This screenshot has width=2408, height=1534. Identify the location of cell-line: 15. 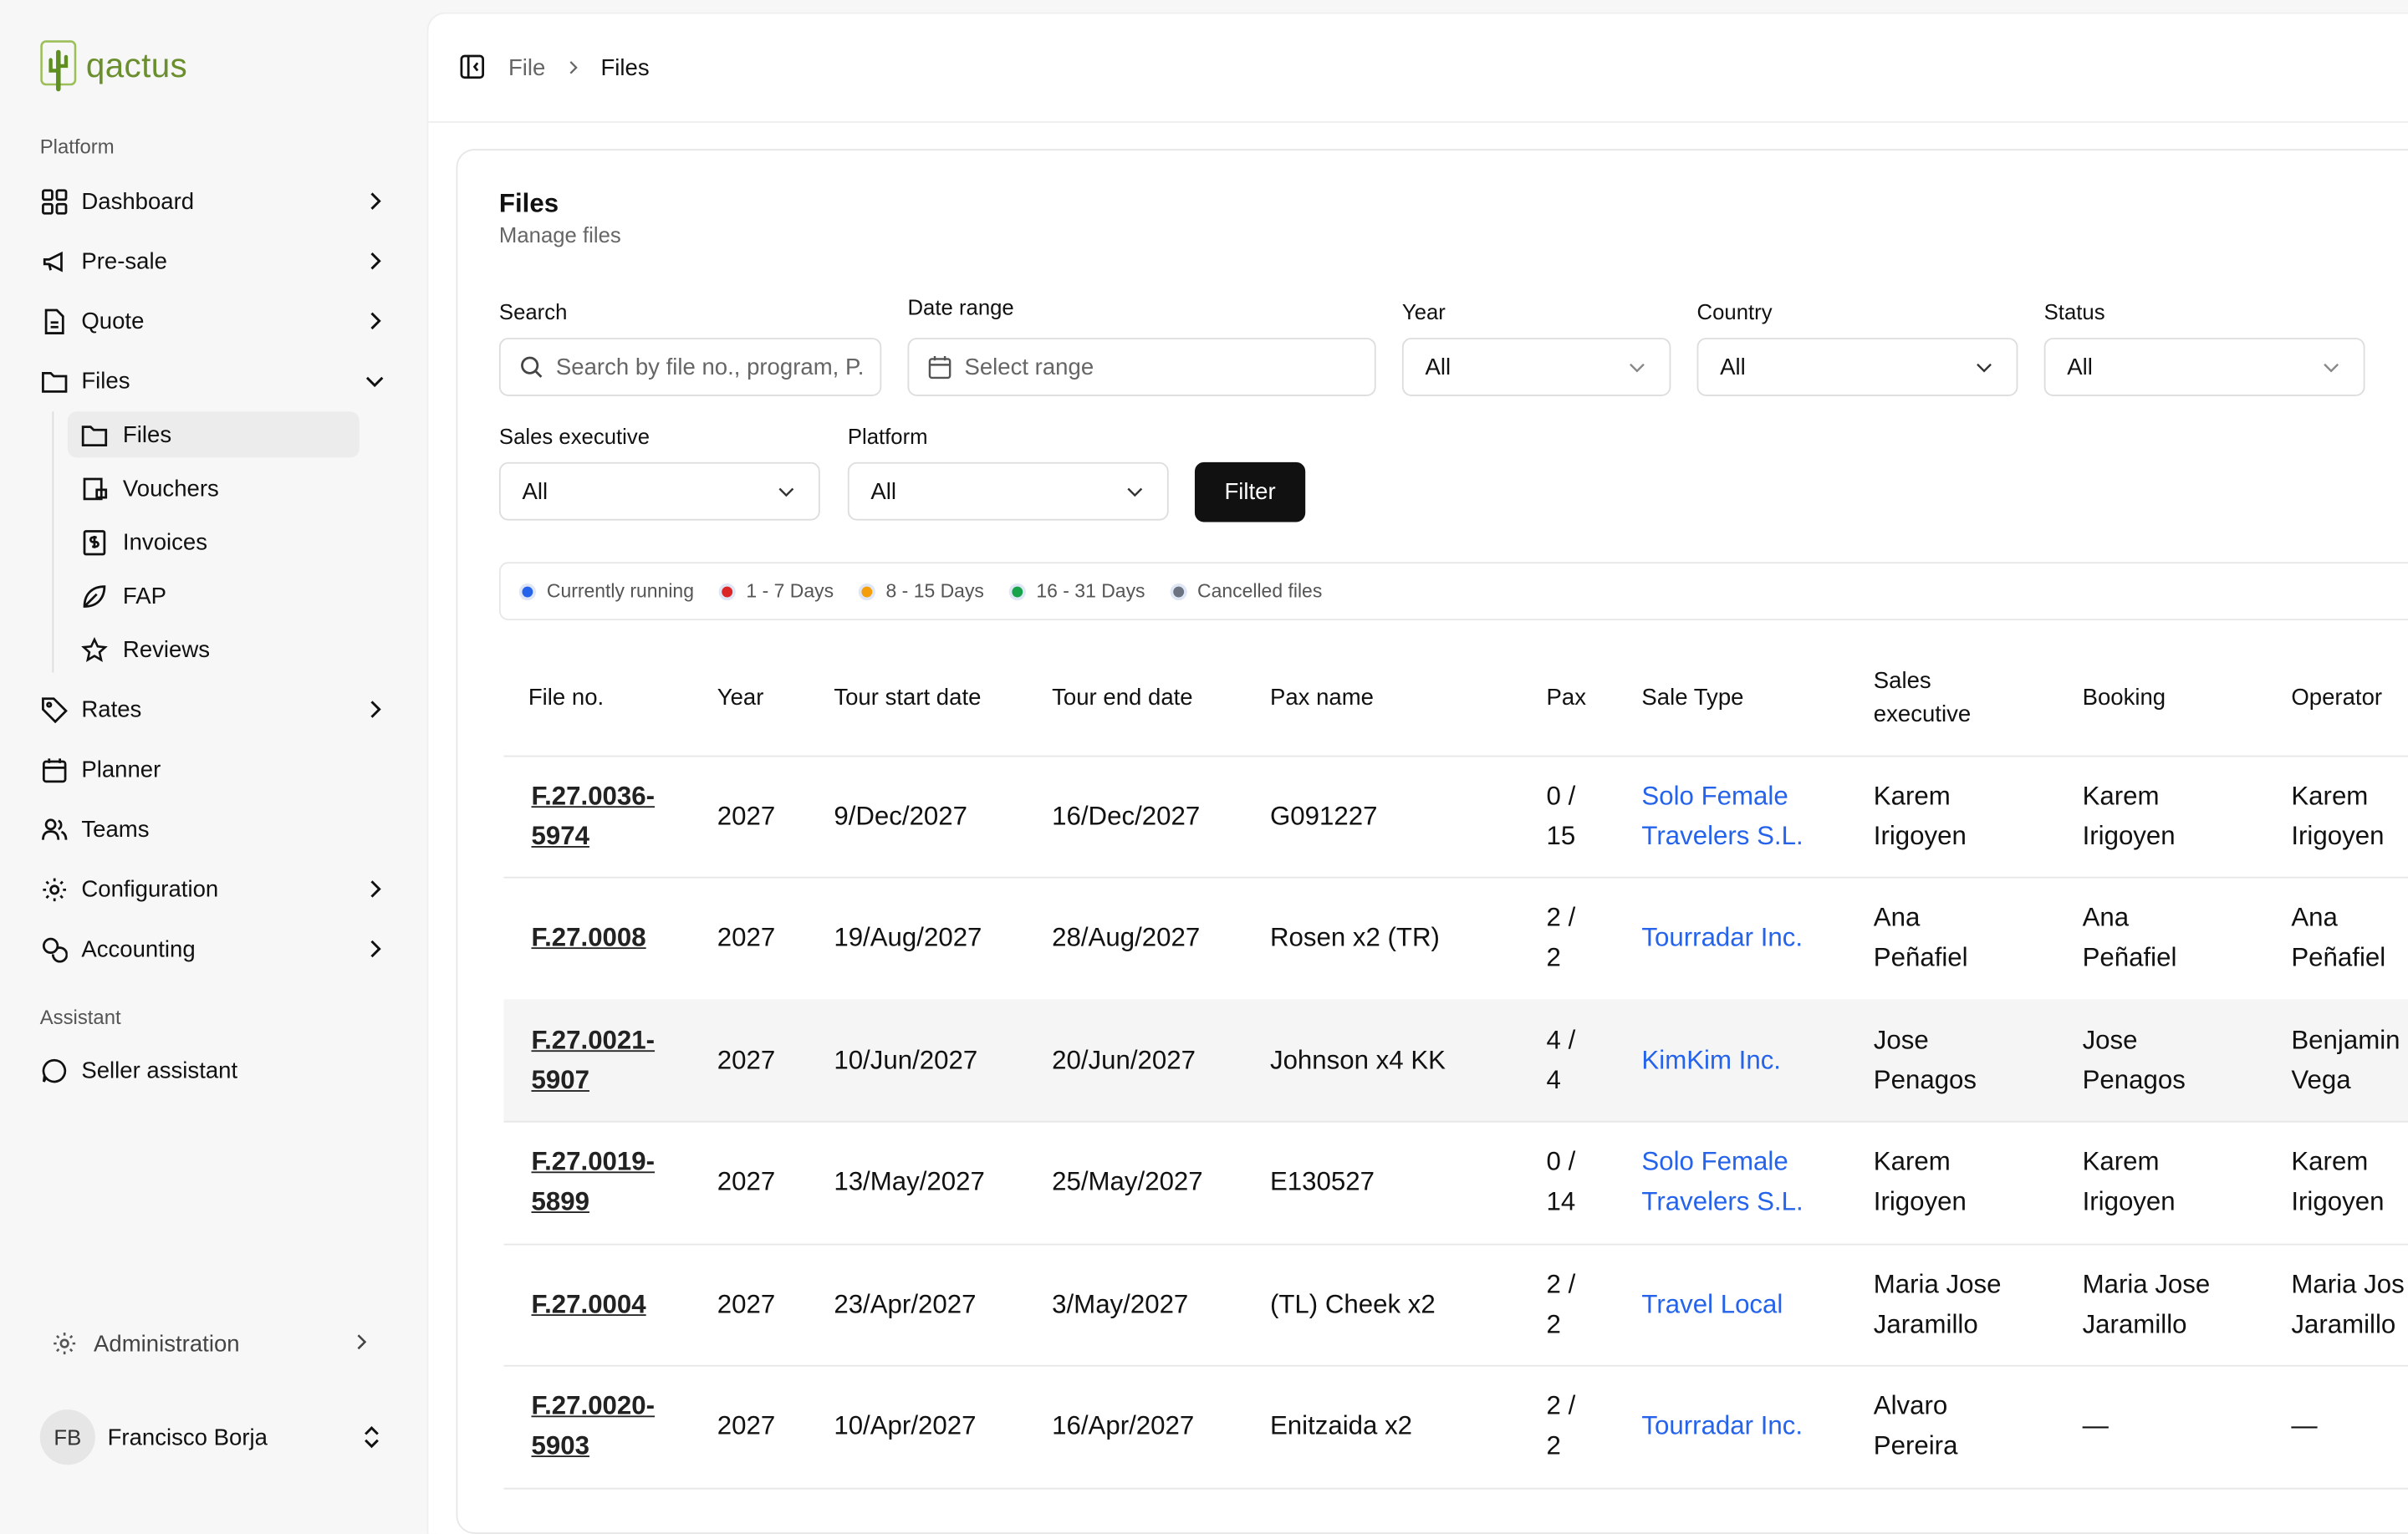
(1561, 835).